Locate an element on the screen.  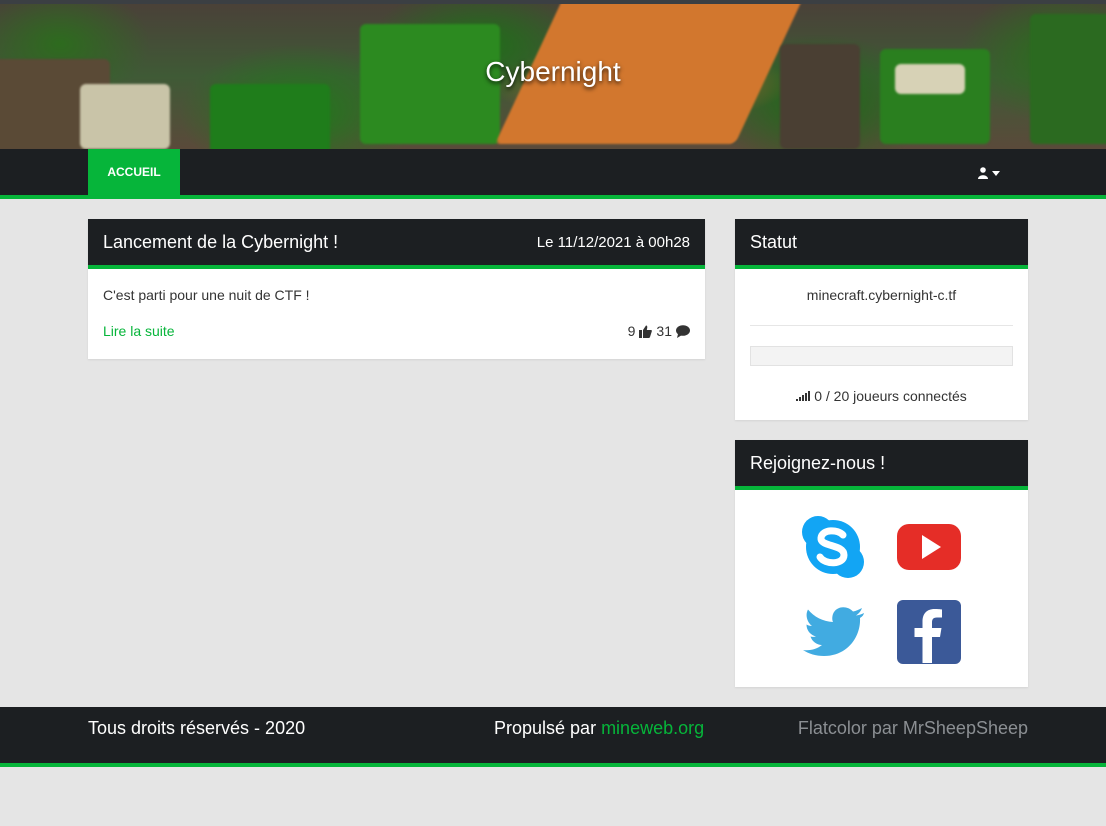
news-date: Le 11/12/2021 à 00h28 is located at coordinates (613, 242).